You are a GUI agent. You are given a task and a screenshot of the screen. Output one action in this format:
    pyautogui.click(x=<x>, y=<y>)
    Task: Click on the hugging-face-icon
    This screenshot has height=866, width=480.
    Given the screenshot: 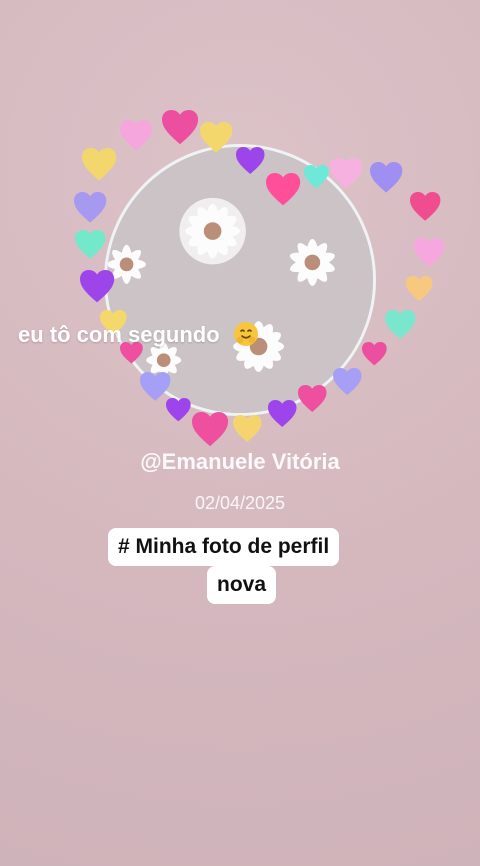 What is the action you would take?
    pyautogui.click(x=245, y=334)
    